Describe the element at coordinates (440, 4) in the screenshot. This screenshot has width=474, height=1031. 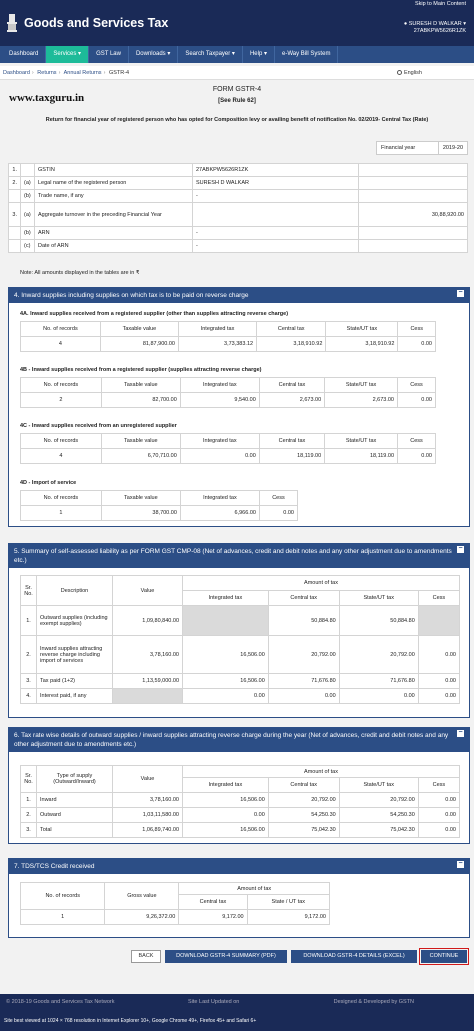
I see `skip-link: Skip to Main Content` at that location.